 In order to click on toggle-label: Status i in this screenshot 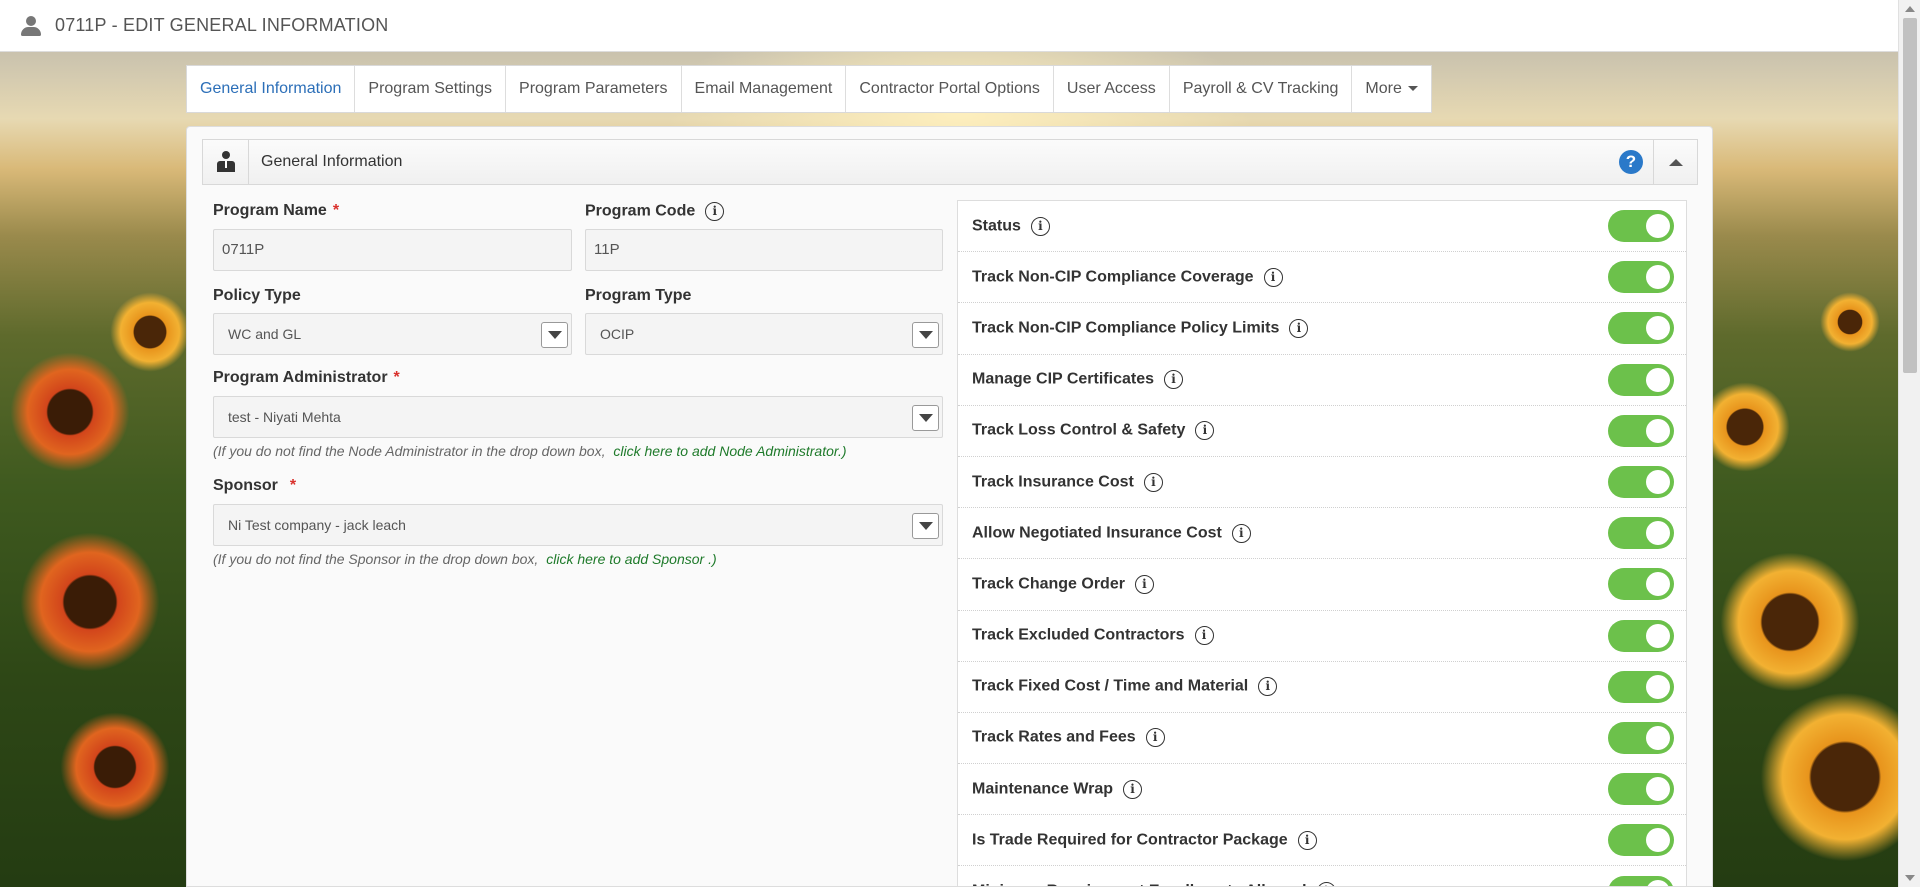, I will do `click(1290, 226)`.